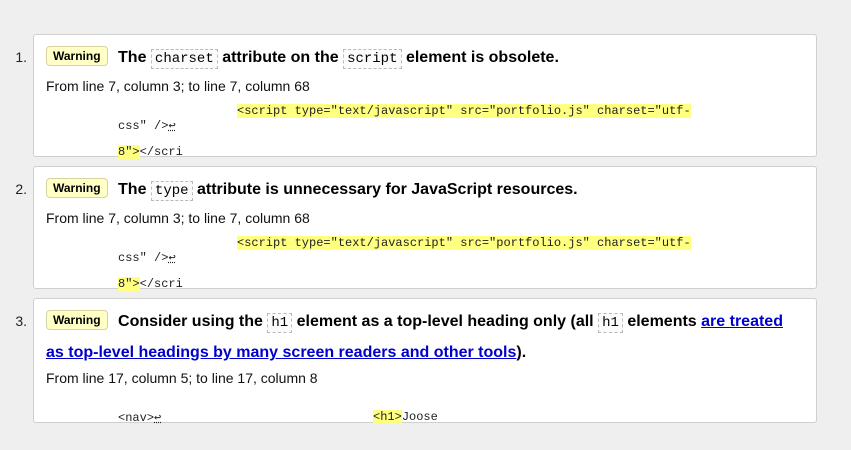  What do you see at coordinates (445, 321) in the screenshot?
I see `title-text: element as a top-level heading only (all` at bounding box center [445, 321].